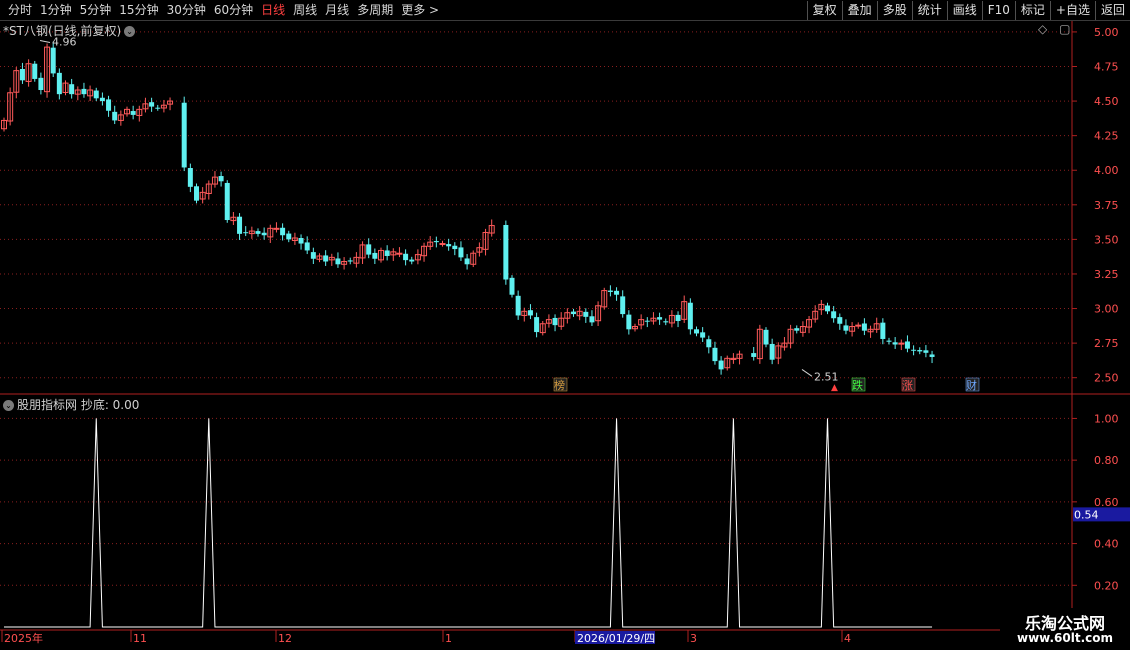 The image size is (1130, 650). What do you see at coordinates (375, 10) in the screenshot?
I see `period-tab: 多周期` at bounding box center [375, 10].